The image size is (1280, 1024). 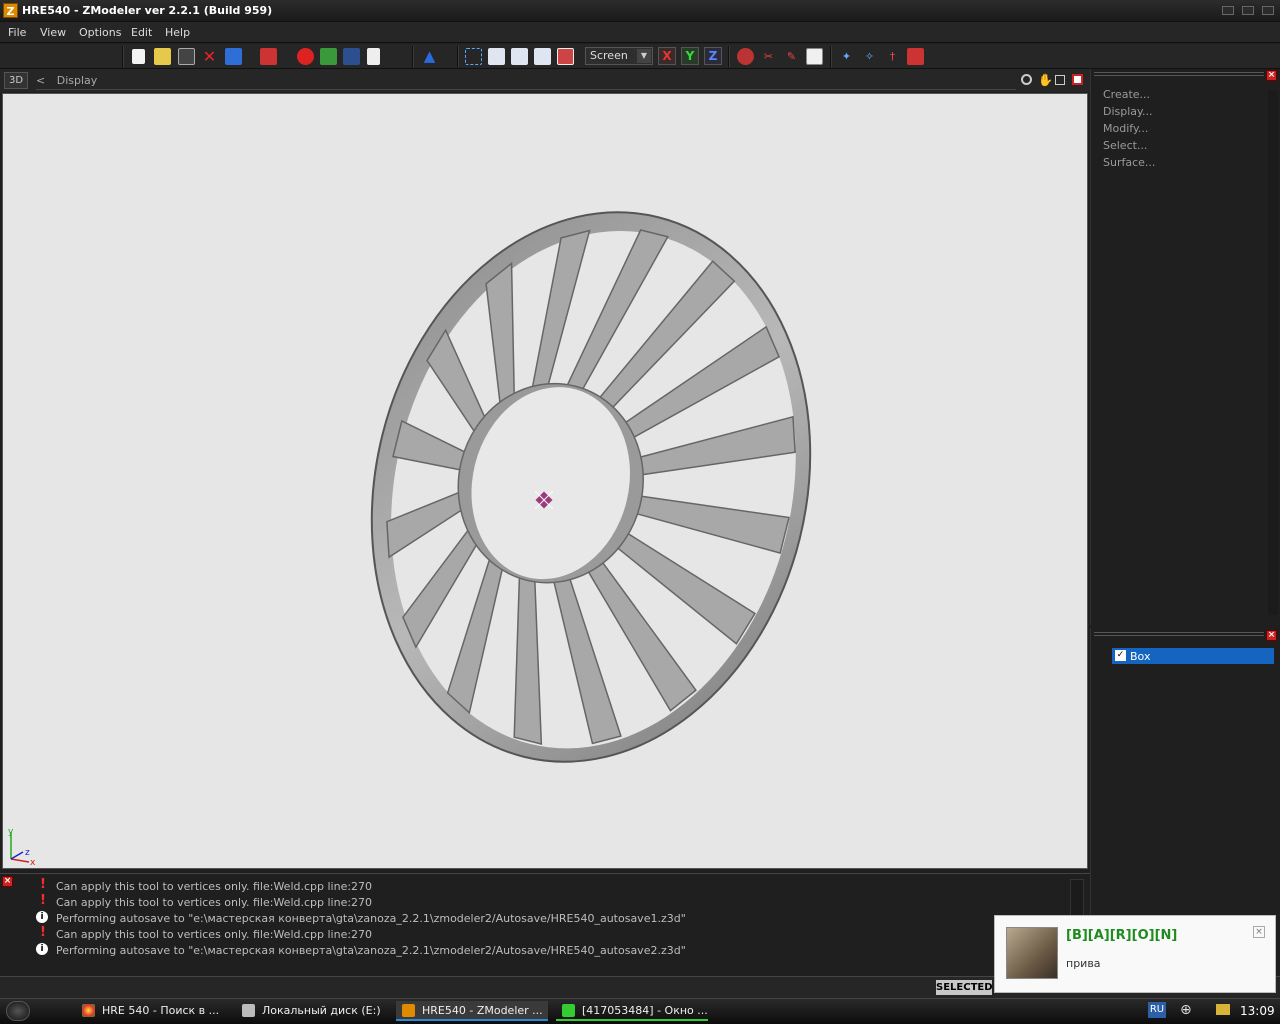 What do you see at coordinates (519, 56) in the screenshot?
I see `select-face-icon` at bounding box center [519, 56].